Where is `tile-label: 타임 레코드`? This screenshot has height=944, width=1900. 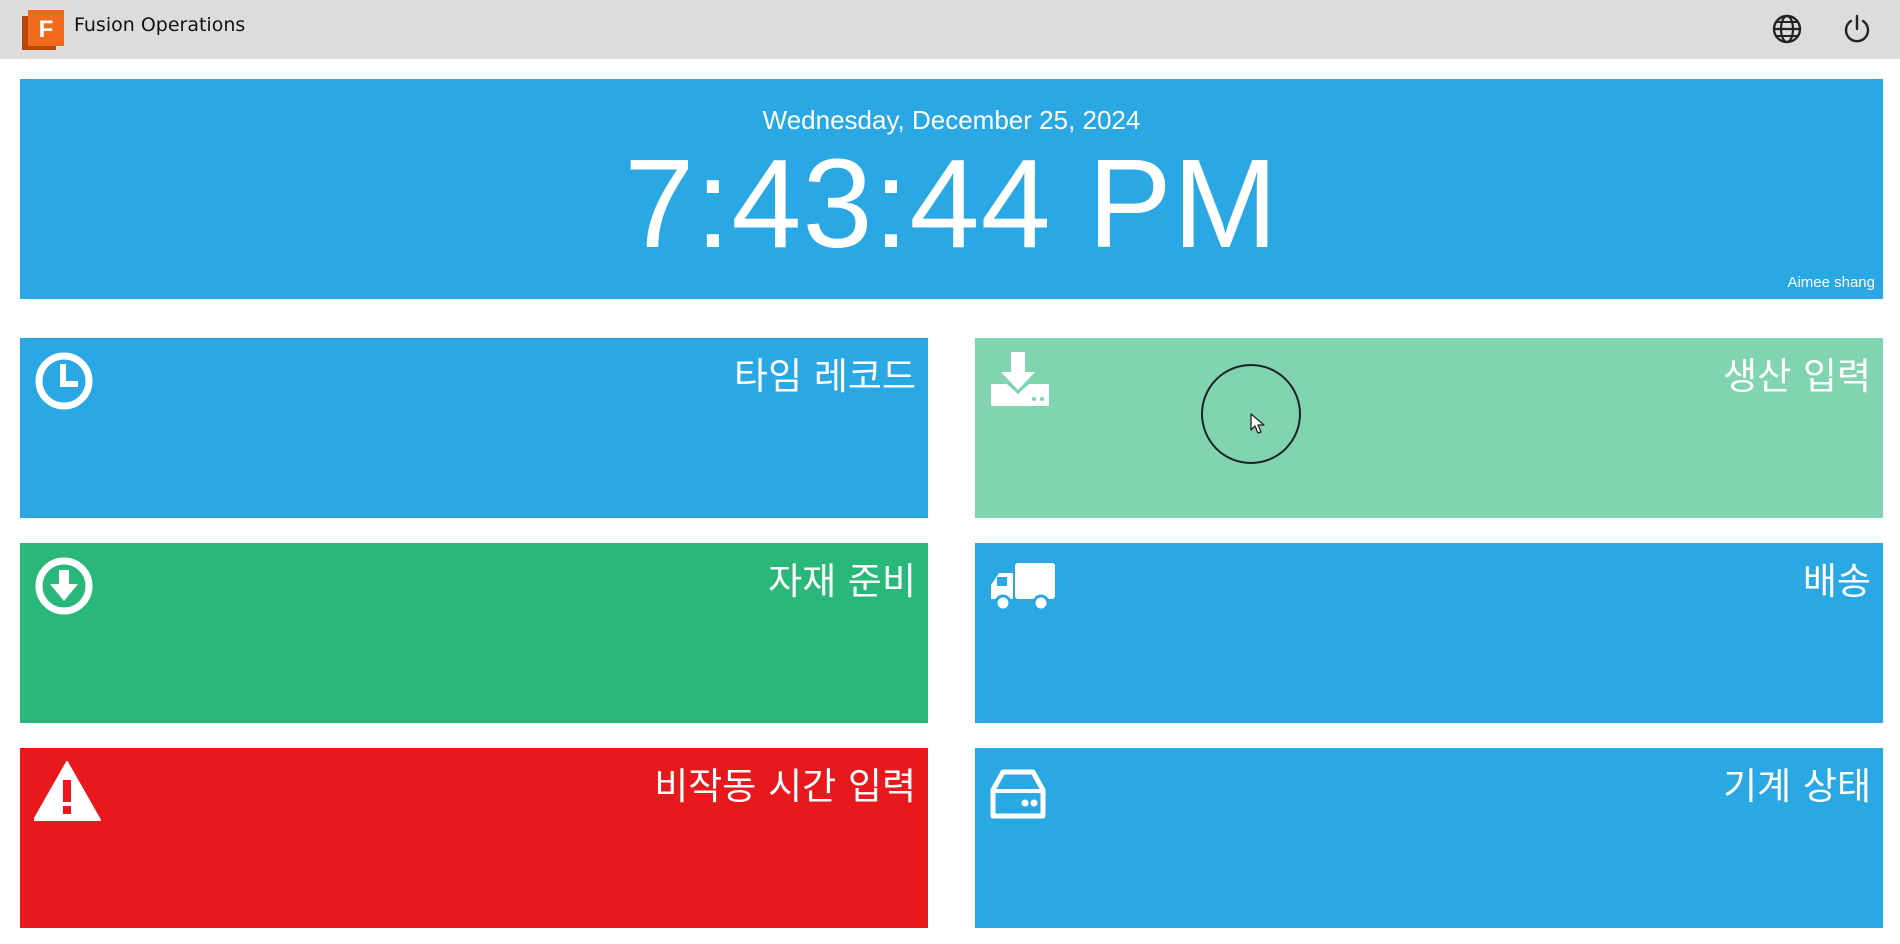 tile-label: 타임 레코드 is located at coordinates (825, 376).